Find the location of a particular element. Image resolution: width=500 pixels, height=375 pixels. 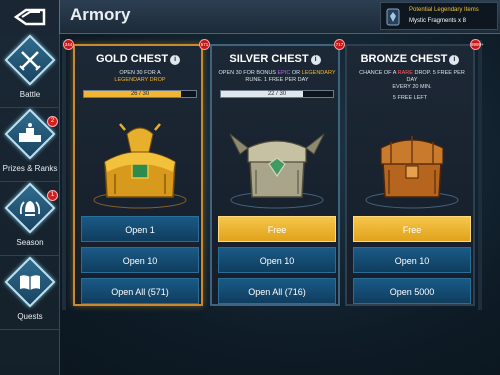

bronze-chest-icon is located at coordinates (412, 172).